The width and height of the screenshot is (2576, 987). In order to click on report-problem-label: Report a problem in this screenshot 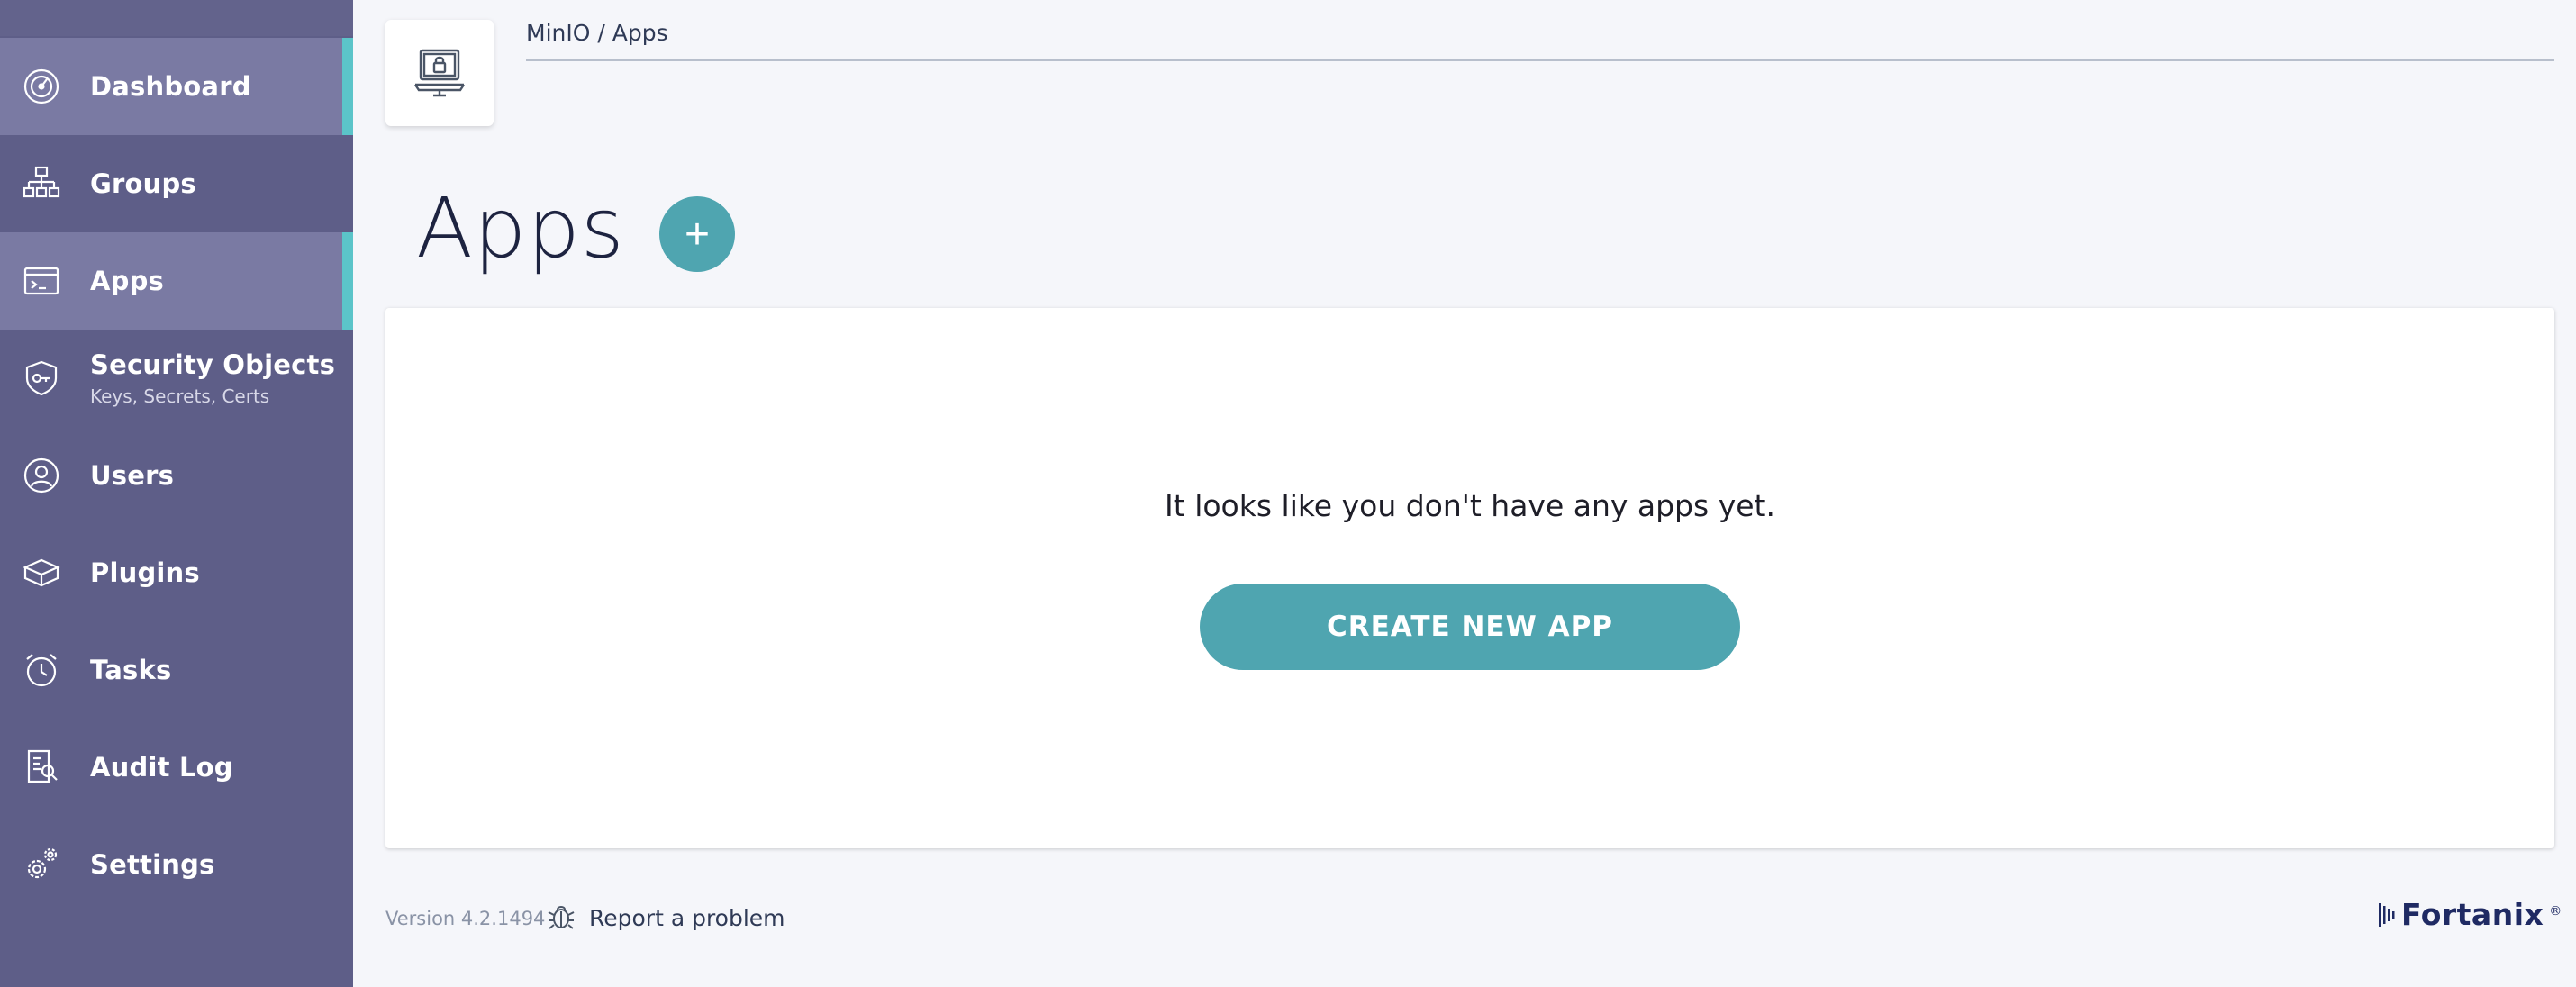, I will do `click(687, 918)`.